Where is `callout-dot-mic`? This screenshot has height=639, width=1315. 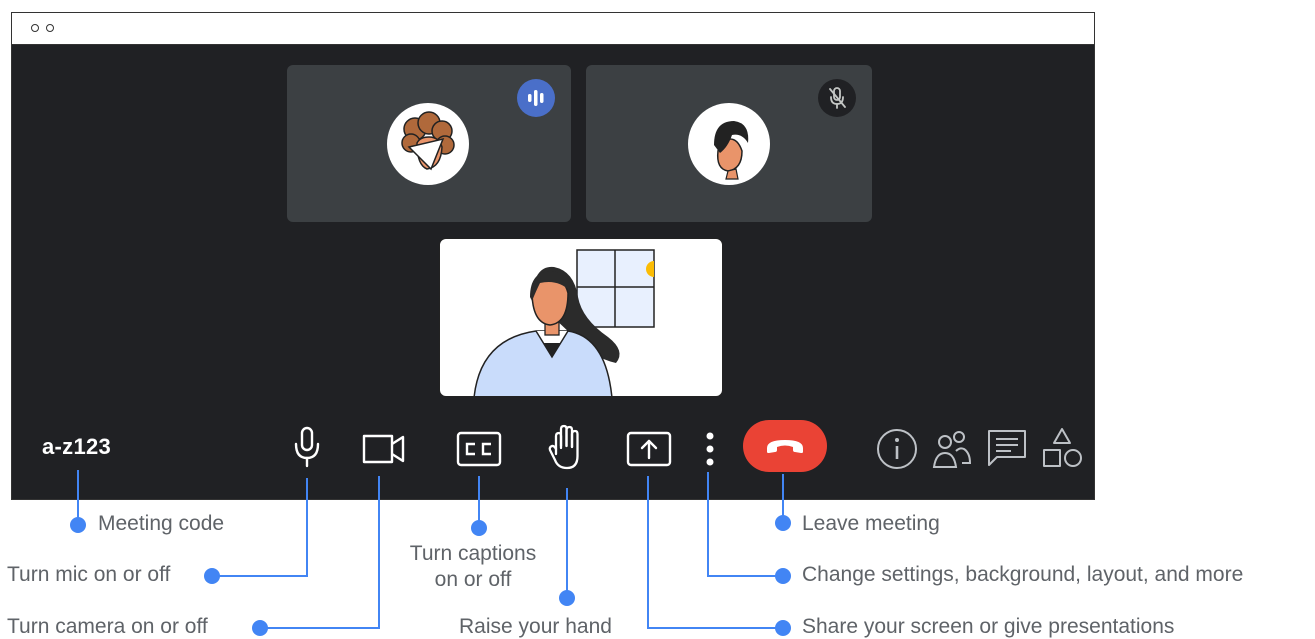 callout-dot-mic is located at coordinates (212, 576).